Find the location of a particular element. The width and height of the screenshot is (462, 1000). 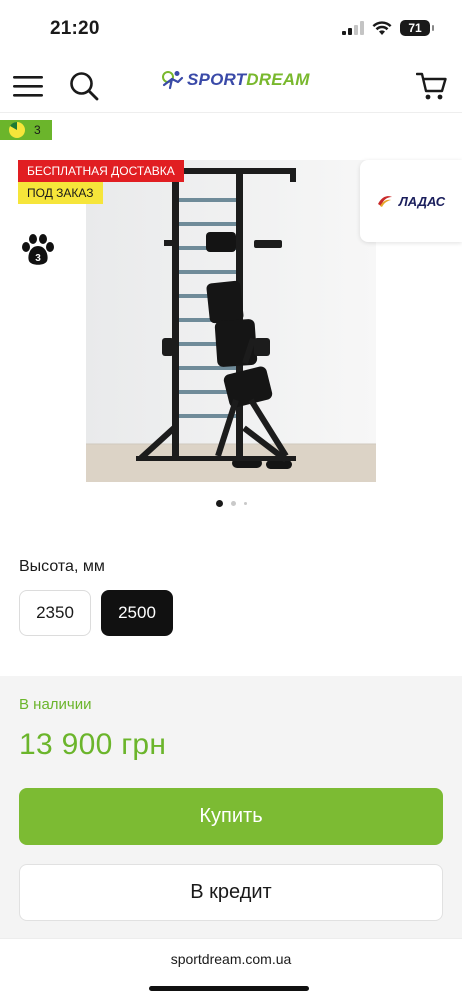

brand-swoosh-icon is located at coordinates (384, 201).